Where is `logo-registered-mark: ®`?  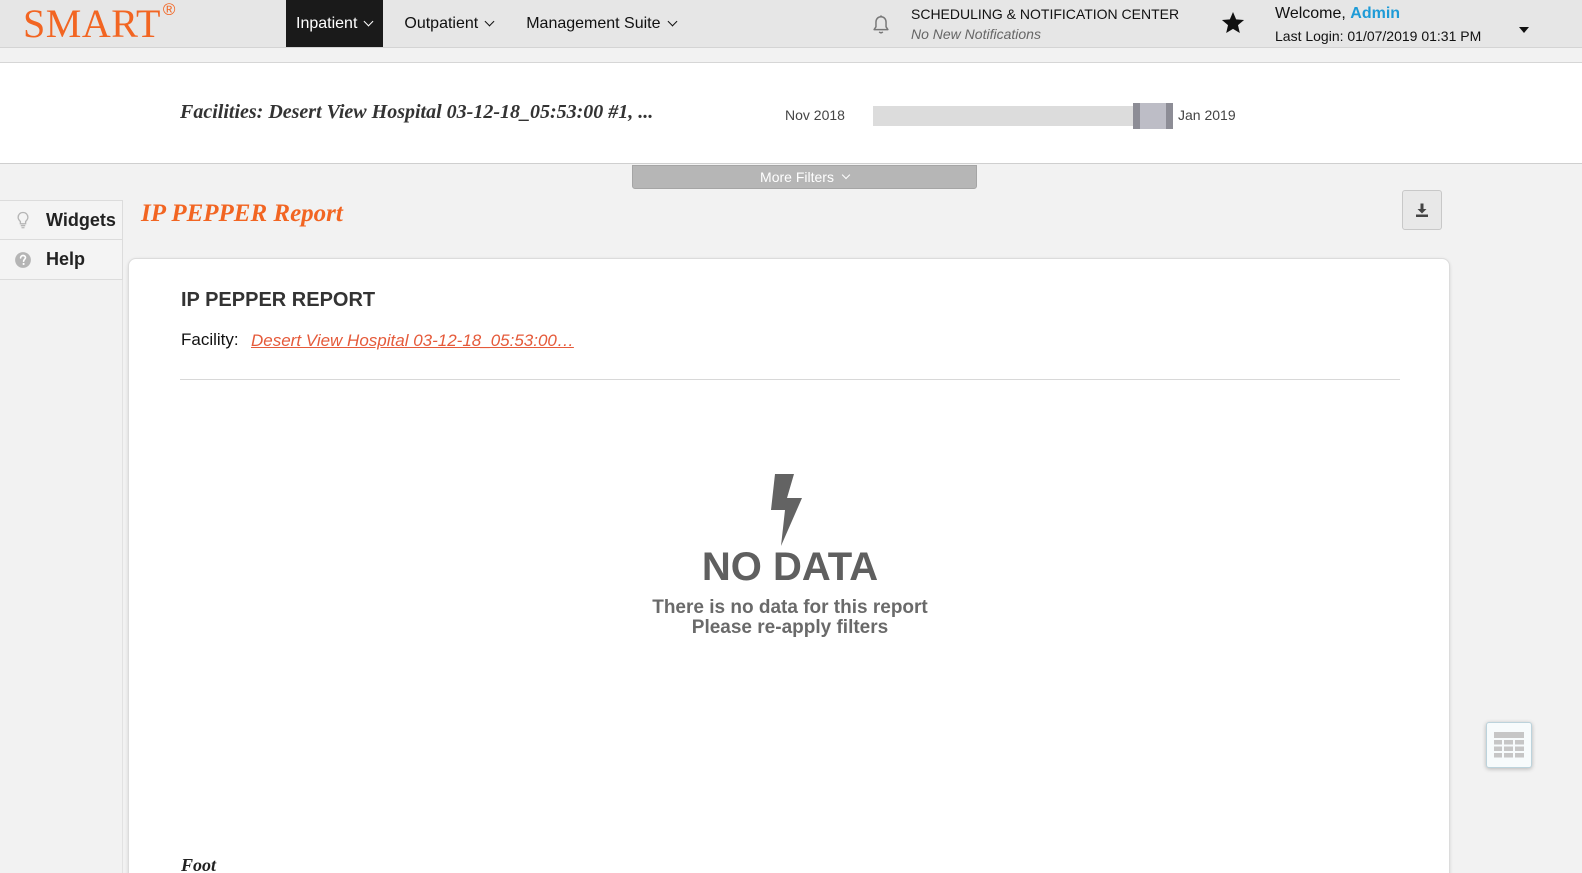 logo-registered-mark: ® is located at coordinates (169, 9).